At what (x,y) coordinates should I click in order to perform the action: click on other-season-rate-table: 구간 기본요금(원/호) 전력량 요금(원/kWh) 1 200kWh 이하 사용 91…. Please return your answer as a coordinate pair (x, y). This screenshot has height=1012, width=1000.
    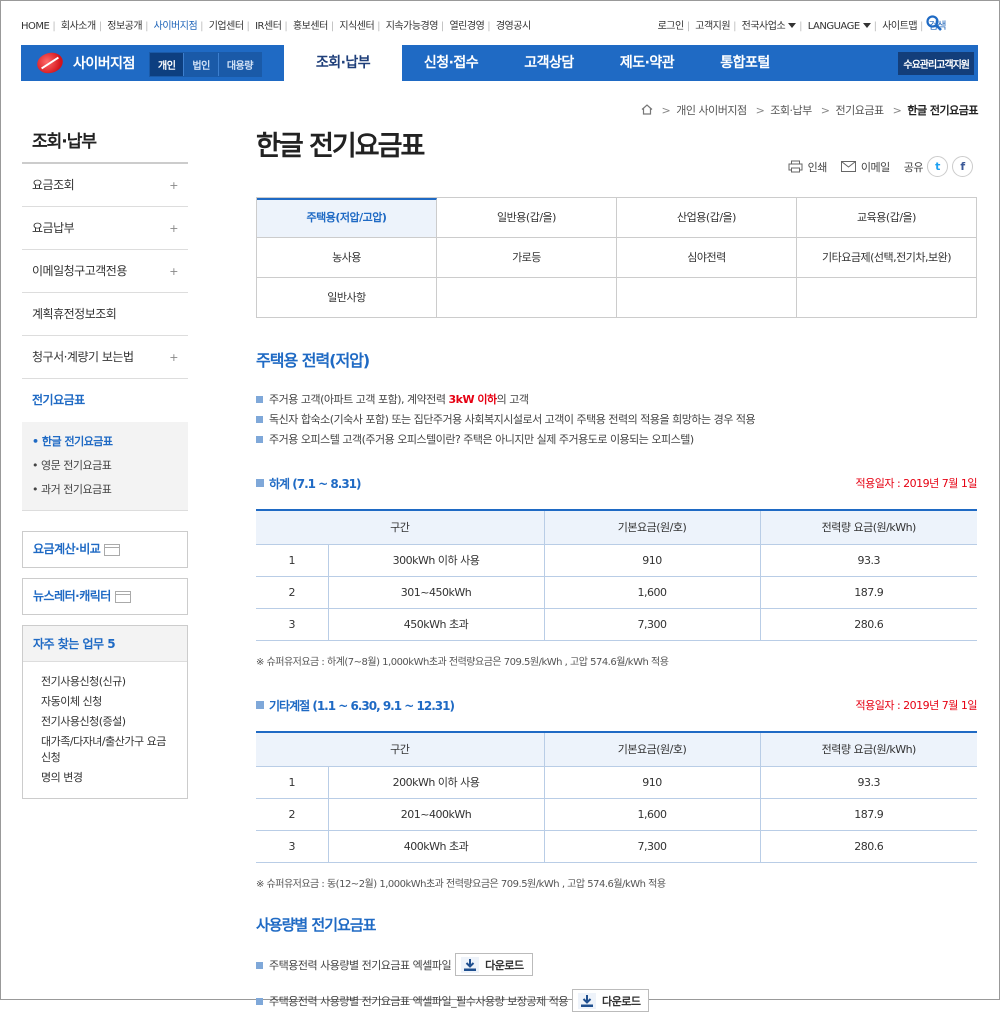
    Looking at the image, I should click on (616, 797).